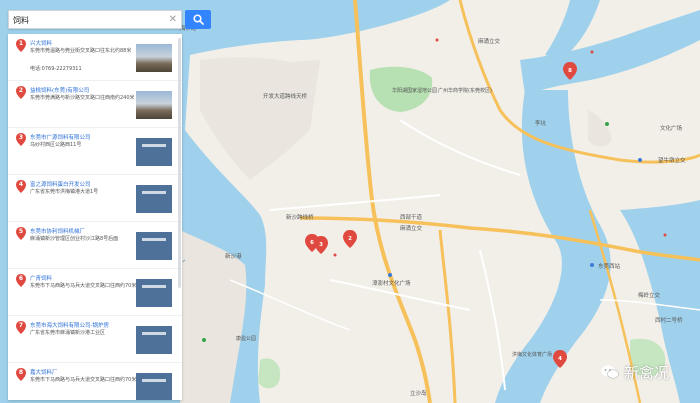 This screenshot has width=700, height=403. What do you see at coordinates (41, 43) in the screenshot?
I see `result-title: 兴大饲料` at bounding box center [41, 43].